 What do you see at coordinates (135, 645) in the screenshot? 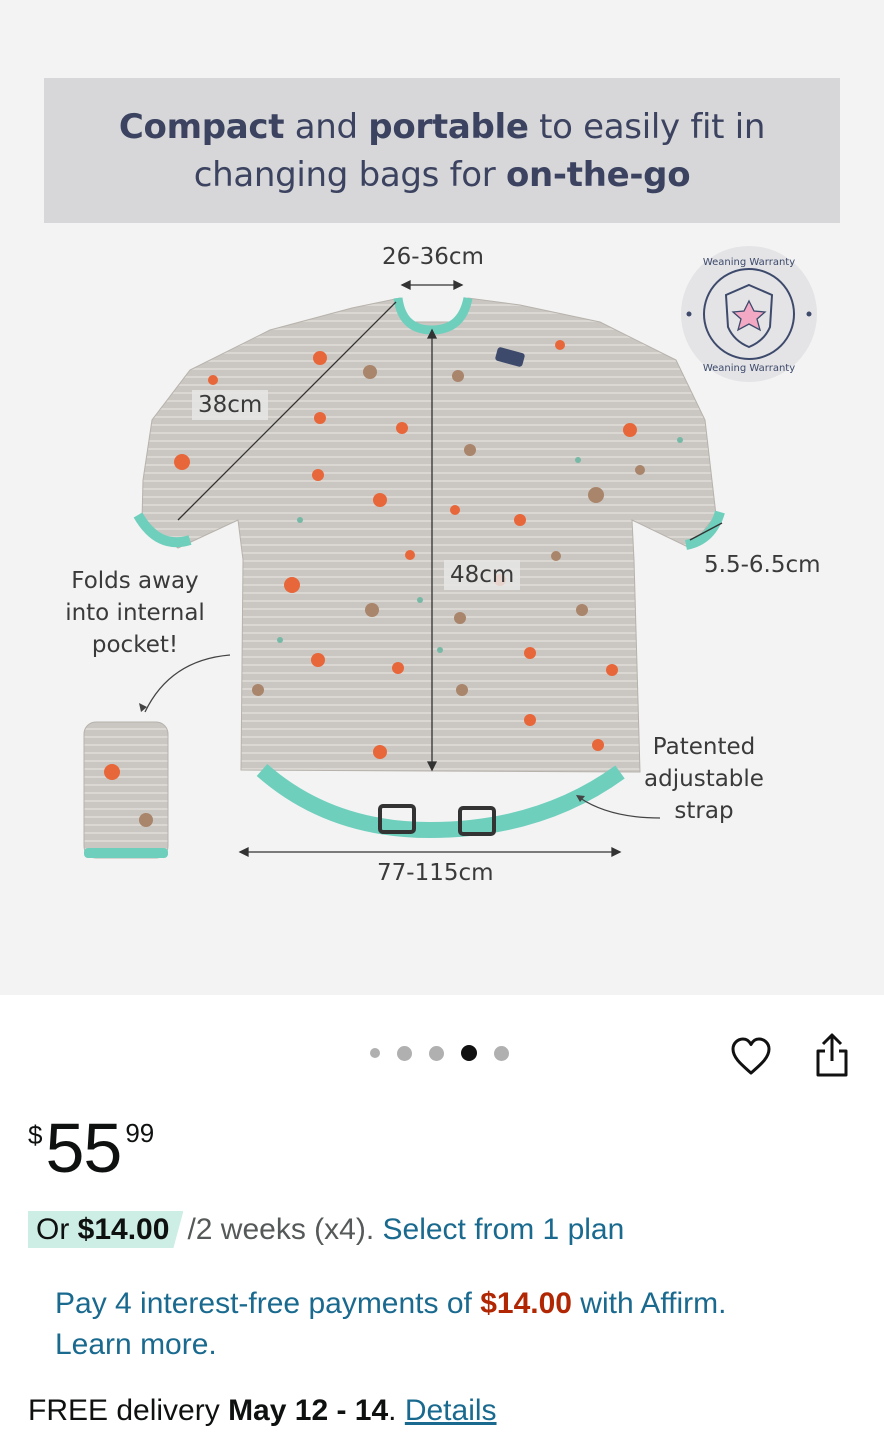
I see `note-line: pocket!` at bounding box center [135, 645].